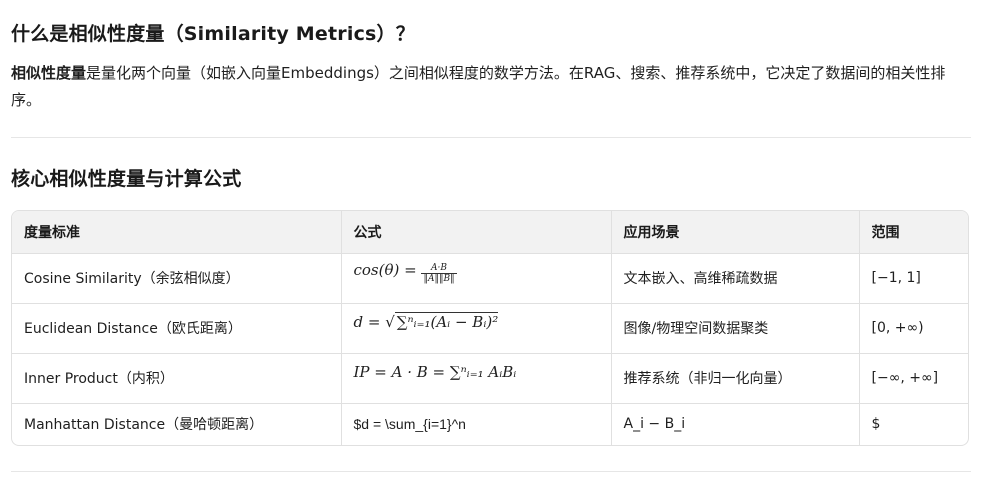 Image resolution: width=984 pixels, height=499 pixels. What do you see at coordinates (126, 179) in the screenshot?
I see `section-title-core-metrics: 核心相似性度量与计算公式` at bounding box center [126, 179].